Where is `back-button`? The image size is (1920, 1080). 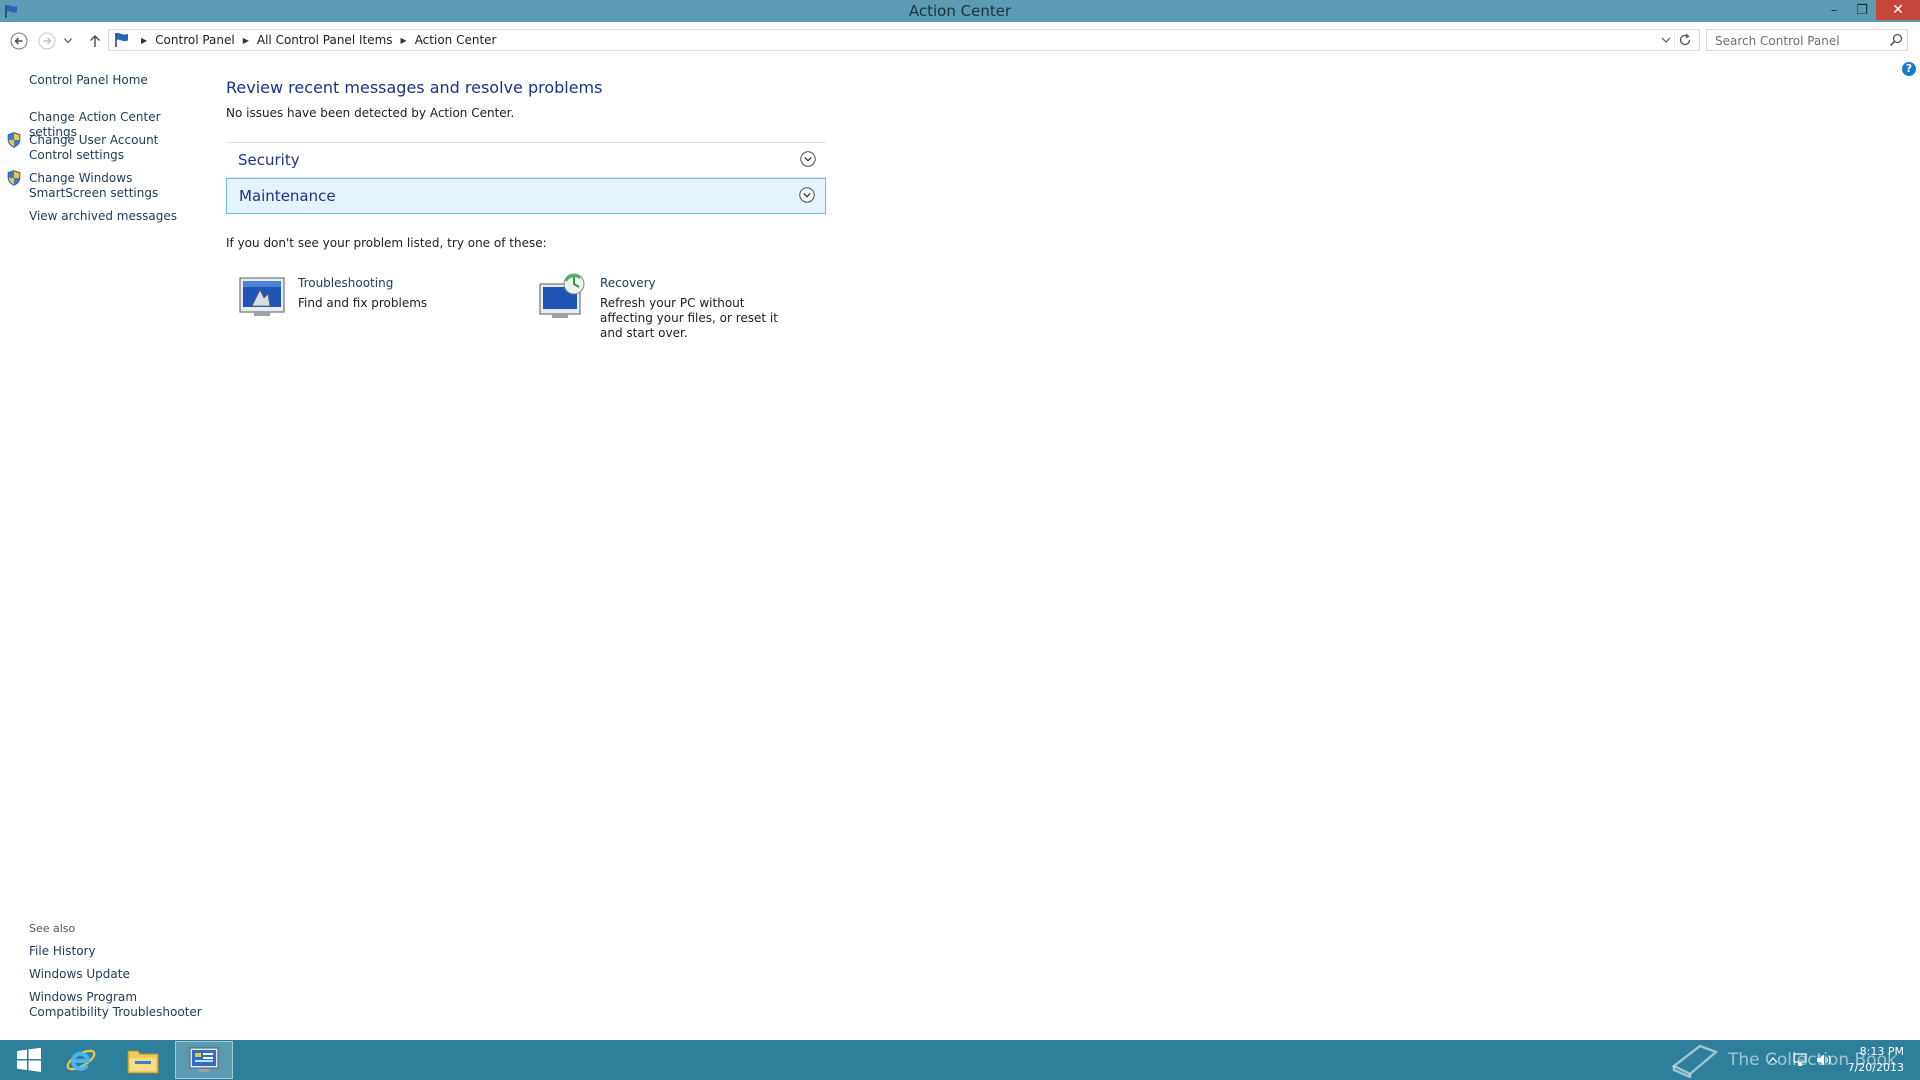
back-button is located at coordinates (19, 41).